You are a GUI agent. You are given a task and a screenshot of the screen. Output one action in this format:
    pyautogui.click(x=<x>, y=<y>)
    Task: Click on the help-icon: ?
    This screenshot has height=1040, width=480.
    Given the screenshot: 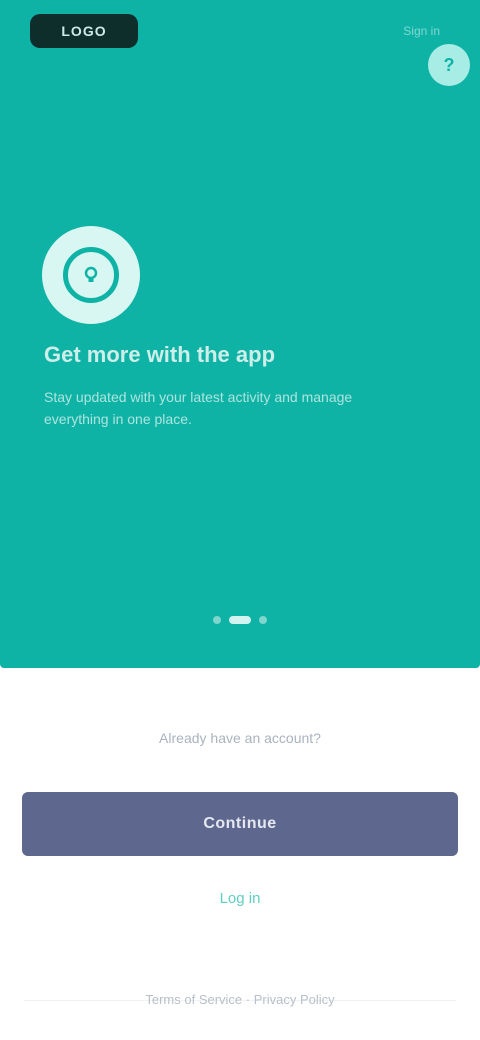 What is the action you would take?
    pyautogui.click(x=449, y=64)
    